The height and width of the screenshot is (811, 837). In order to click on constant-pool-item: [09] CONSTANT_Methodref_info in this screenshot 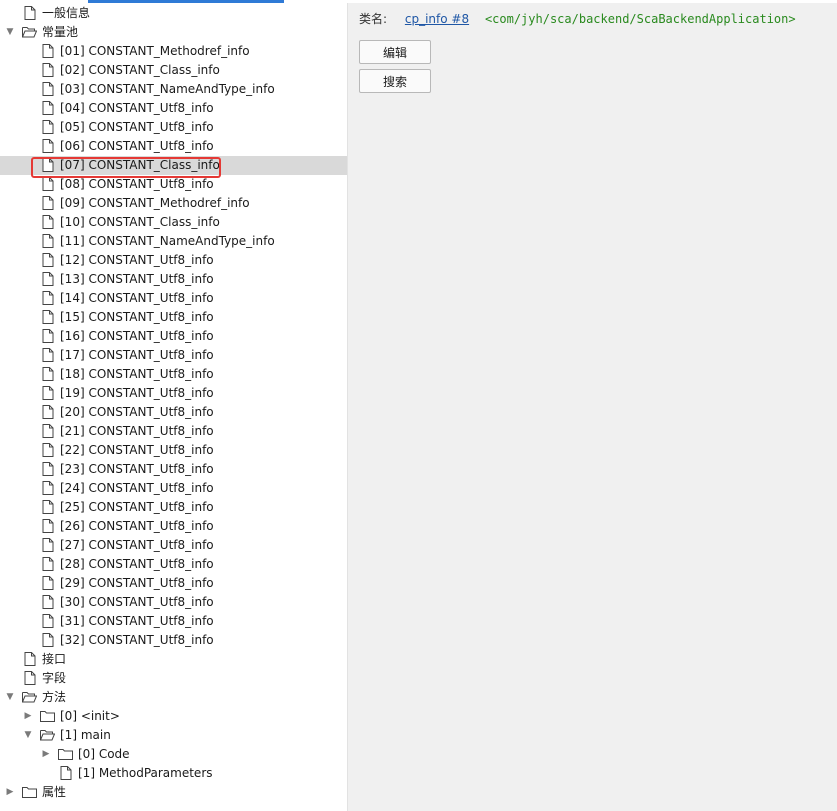, I will do `click(173, 203)`.